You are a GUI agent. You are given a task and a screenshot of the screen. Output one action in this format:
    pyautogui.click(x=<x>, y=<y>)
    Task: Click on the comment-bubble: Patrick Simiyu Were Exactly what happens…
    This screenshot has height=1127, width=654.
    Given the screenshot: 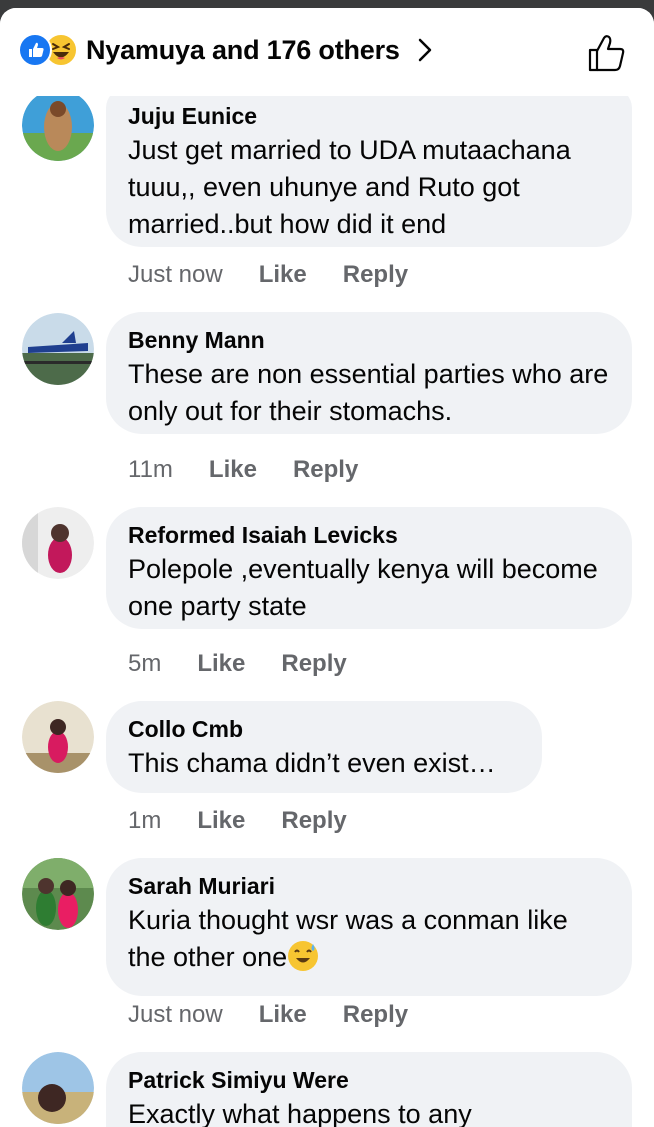 What is the action you would take?
    pyautogui.click(x=369, y=1089)
    